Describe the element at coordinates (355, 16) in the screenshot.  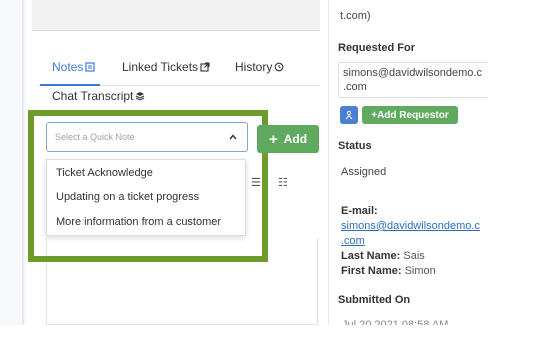
I see `header-partial-text: t.com)` at that location.